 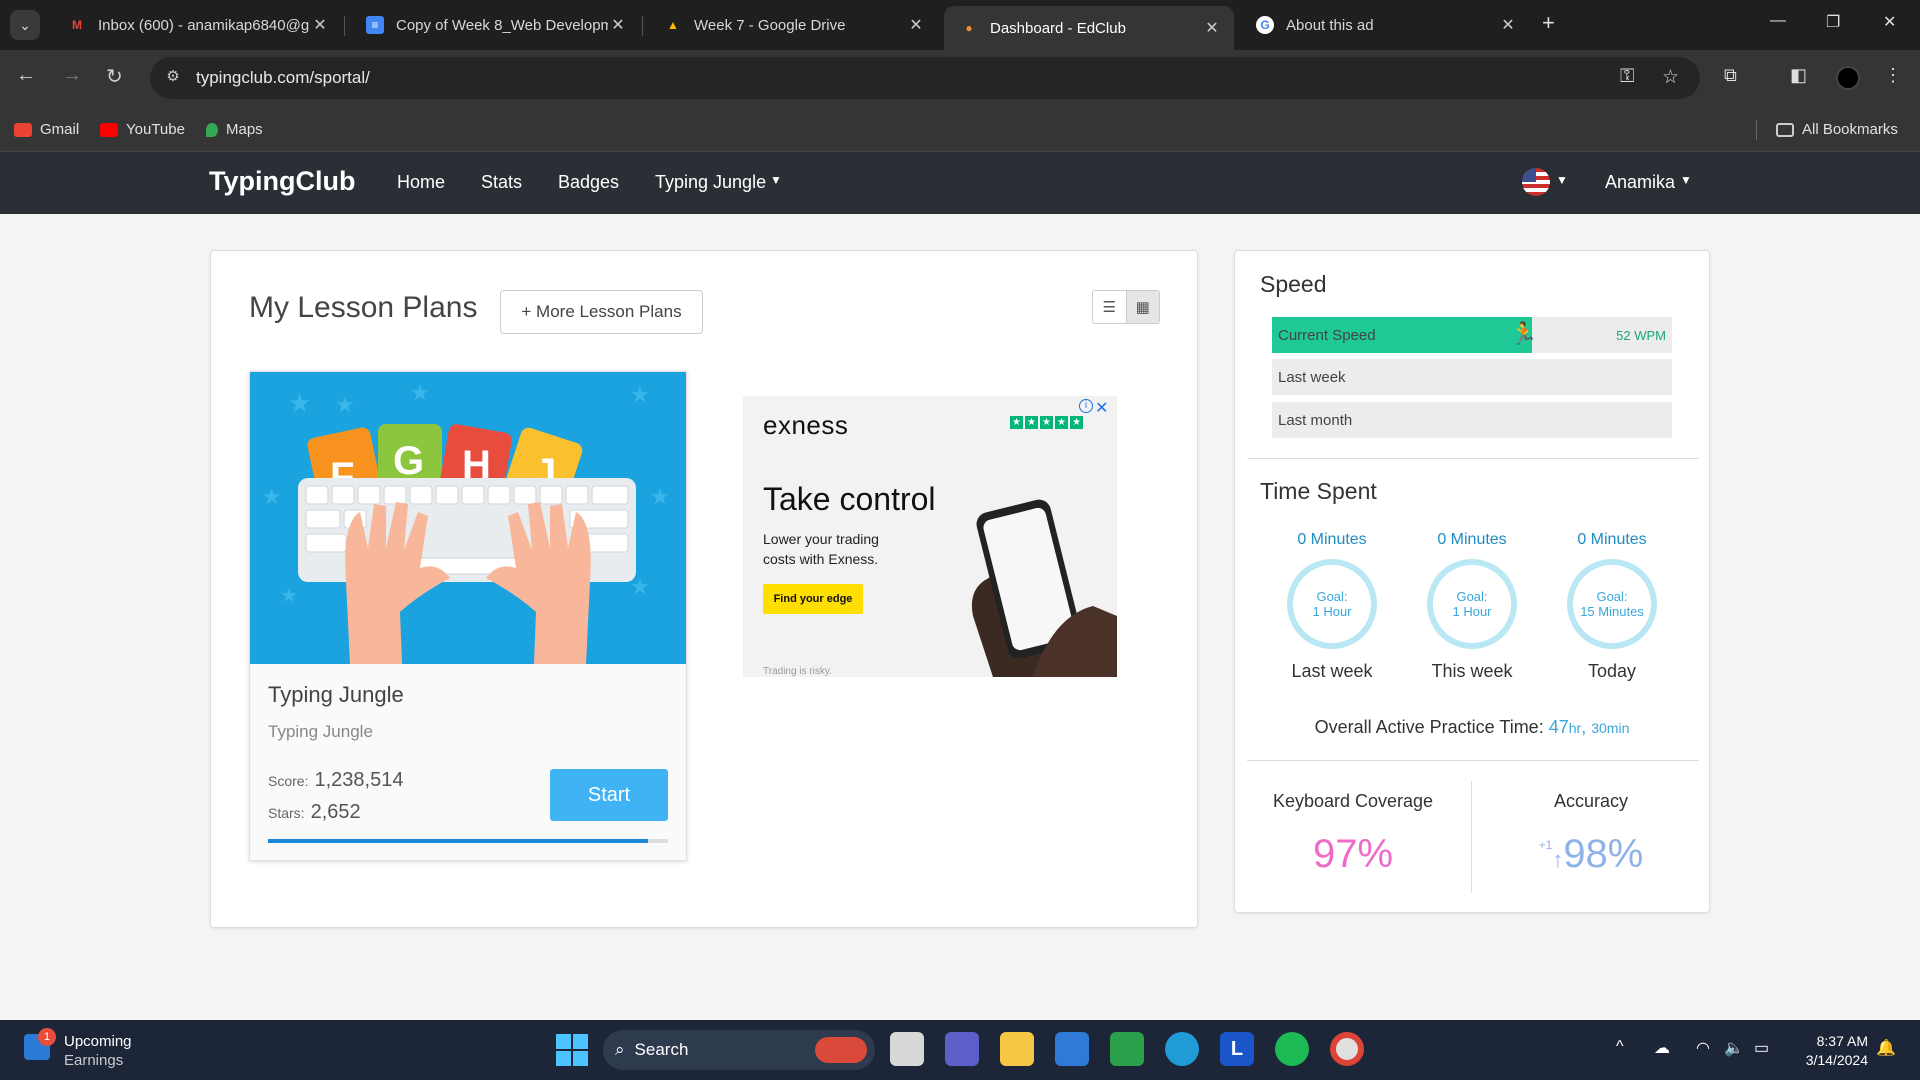 I want to click on profile-avatar, so click(x=1848, y=78).